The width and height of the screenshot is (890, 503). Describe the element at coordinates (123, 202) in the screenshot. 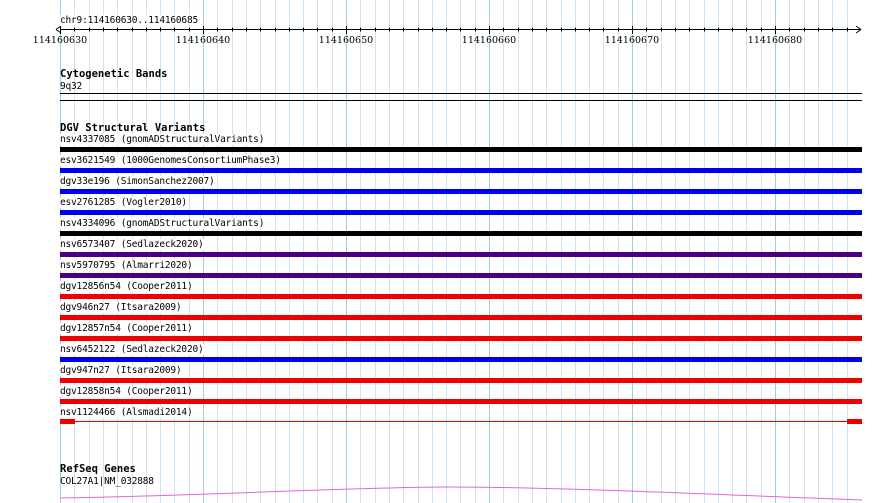

I see `dgv-variant-label: esv2761285 (Vogler2010)` at that location.